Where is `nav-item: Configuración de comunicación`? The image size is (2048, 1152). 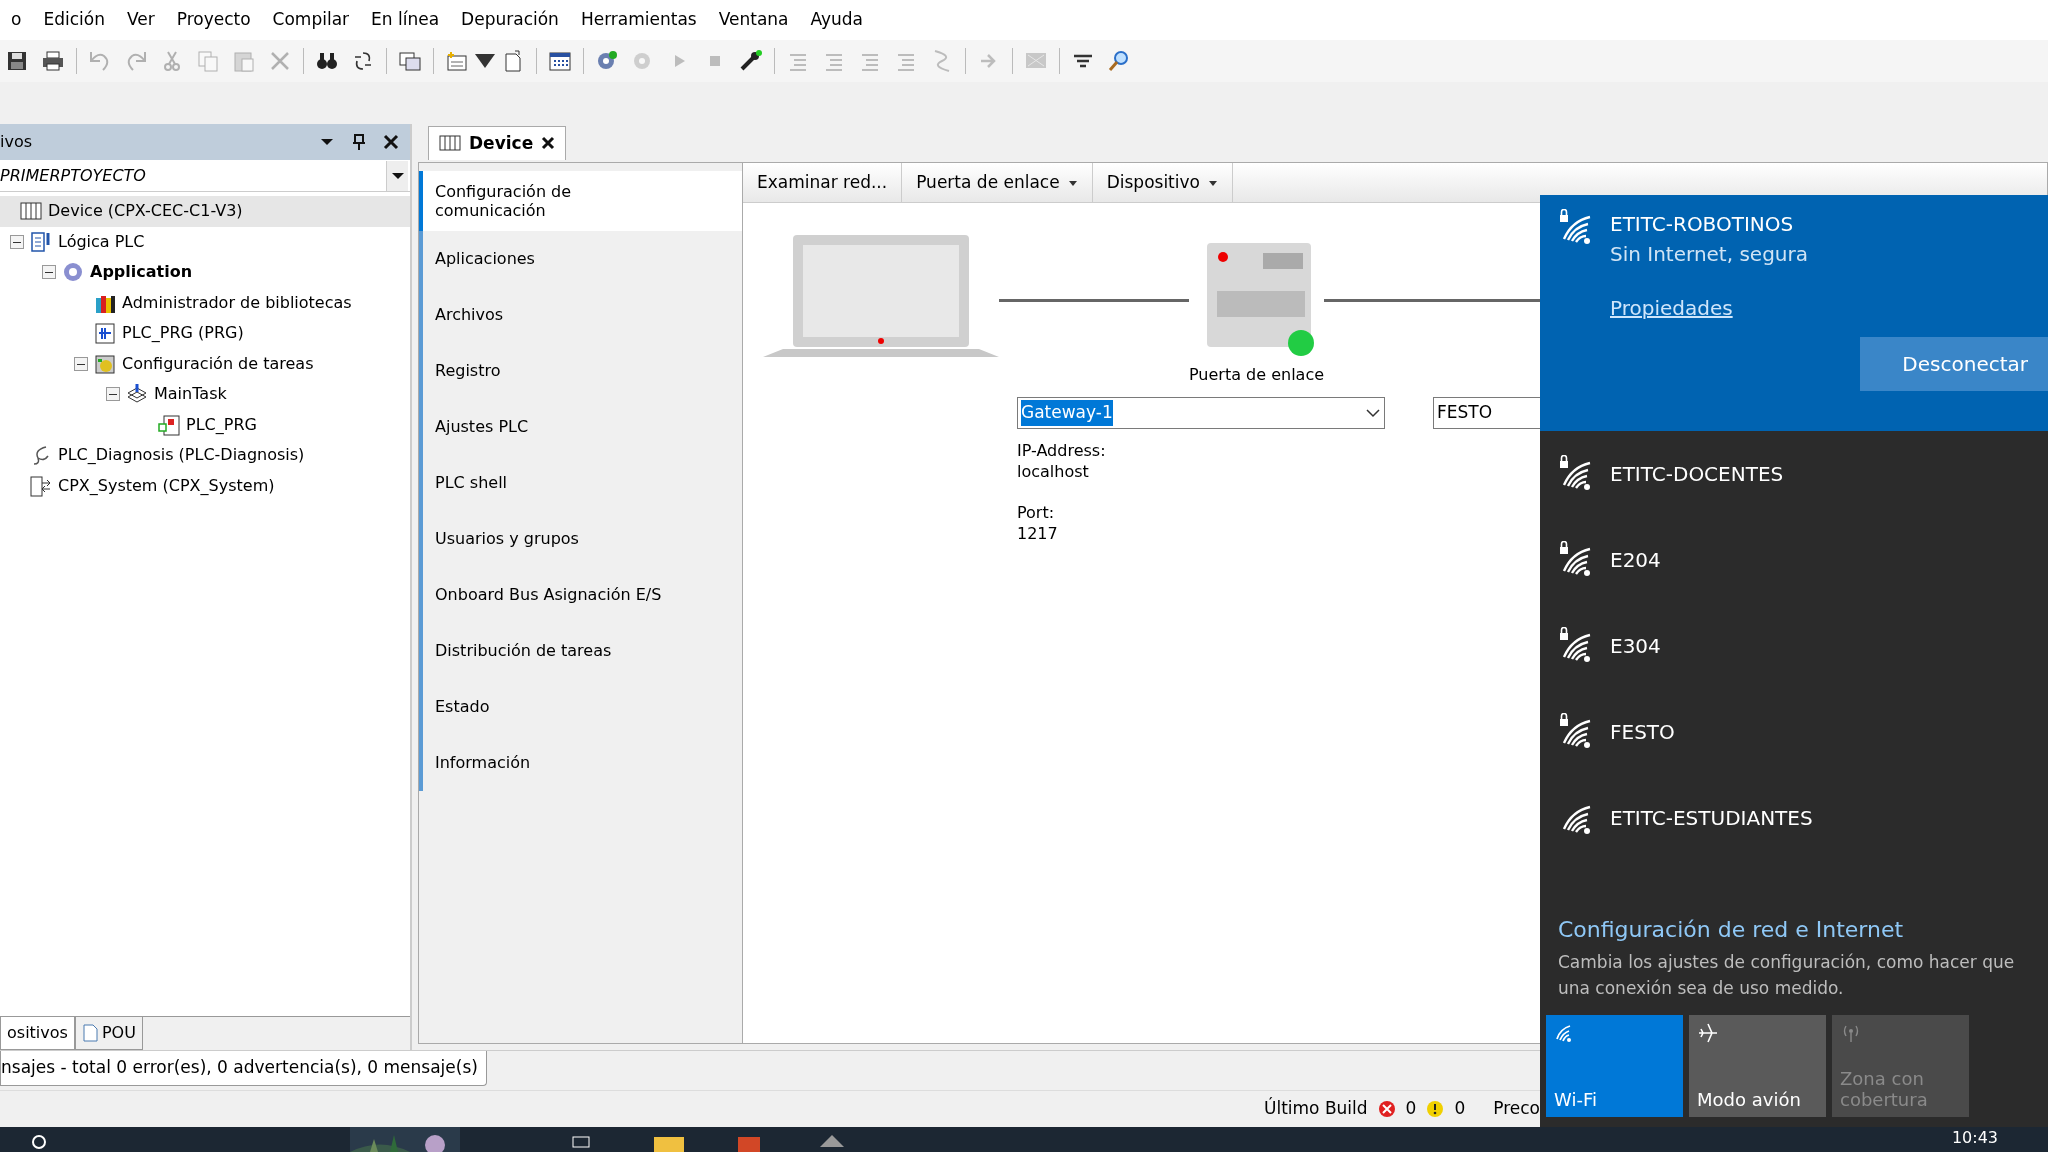 nav-item: Configuración de comunicación is located at coordinates (580, 201).